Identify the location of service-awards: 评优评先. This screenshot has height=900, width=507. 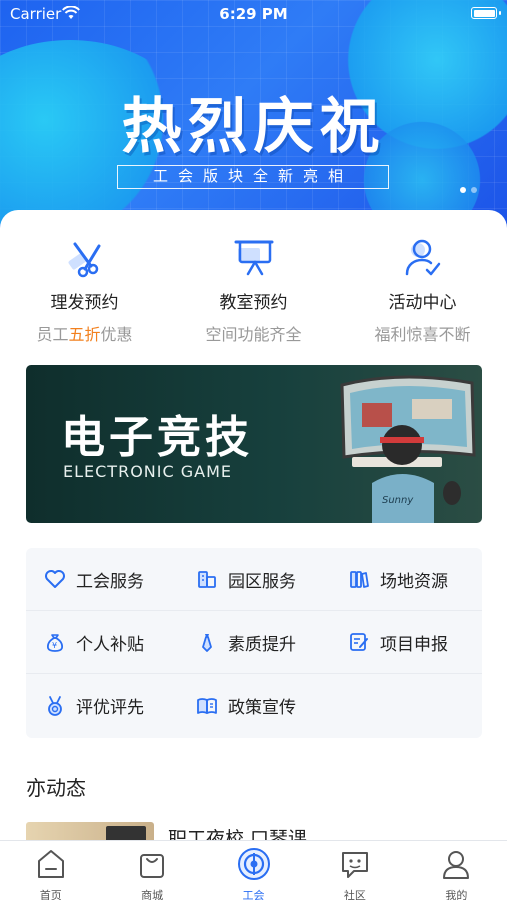
(102, 705).